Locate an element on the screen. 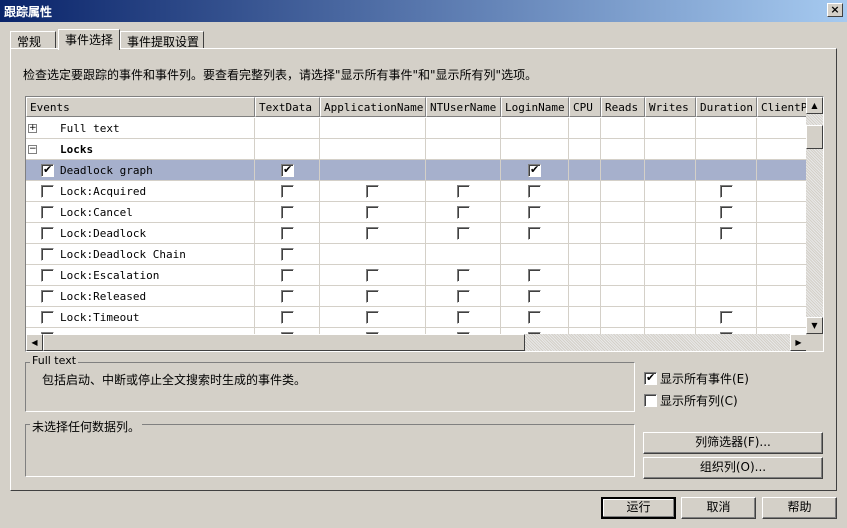 This screenshot has height=528, width=847. show-all-columns-option: 显示所有列(C) is located at coordinates (691, 400).